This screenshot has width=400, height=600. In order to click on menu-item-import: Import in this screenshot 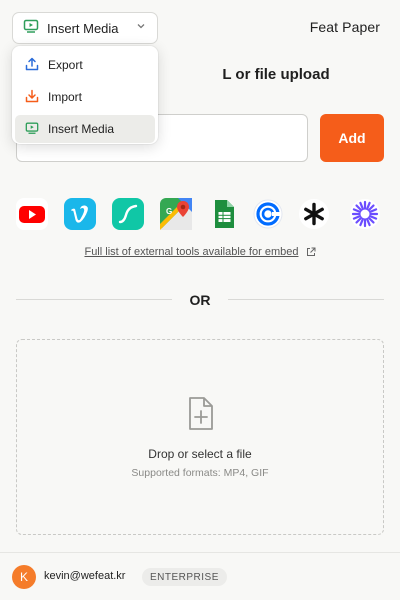, I will do `click(85, 97)`.